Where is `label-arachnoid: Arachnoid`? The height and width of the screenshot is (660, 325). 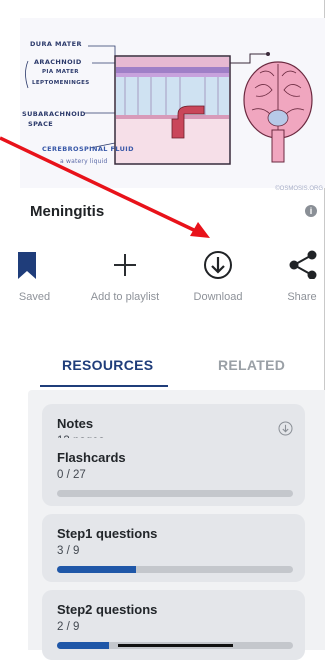
label-arachnoid: Arachnoid is located at coordinates (58, 62).